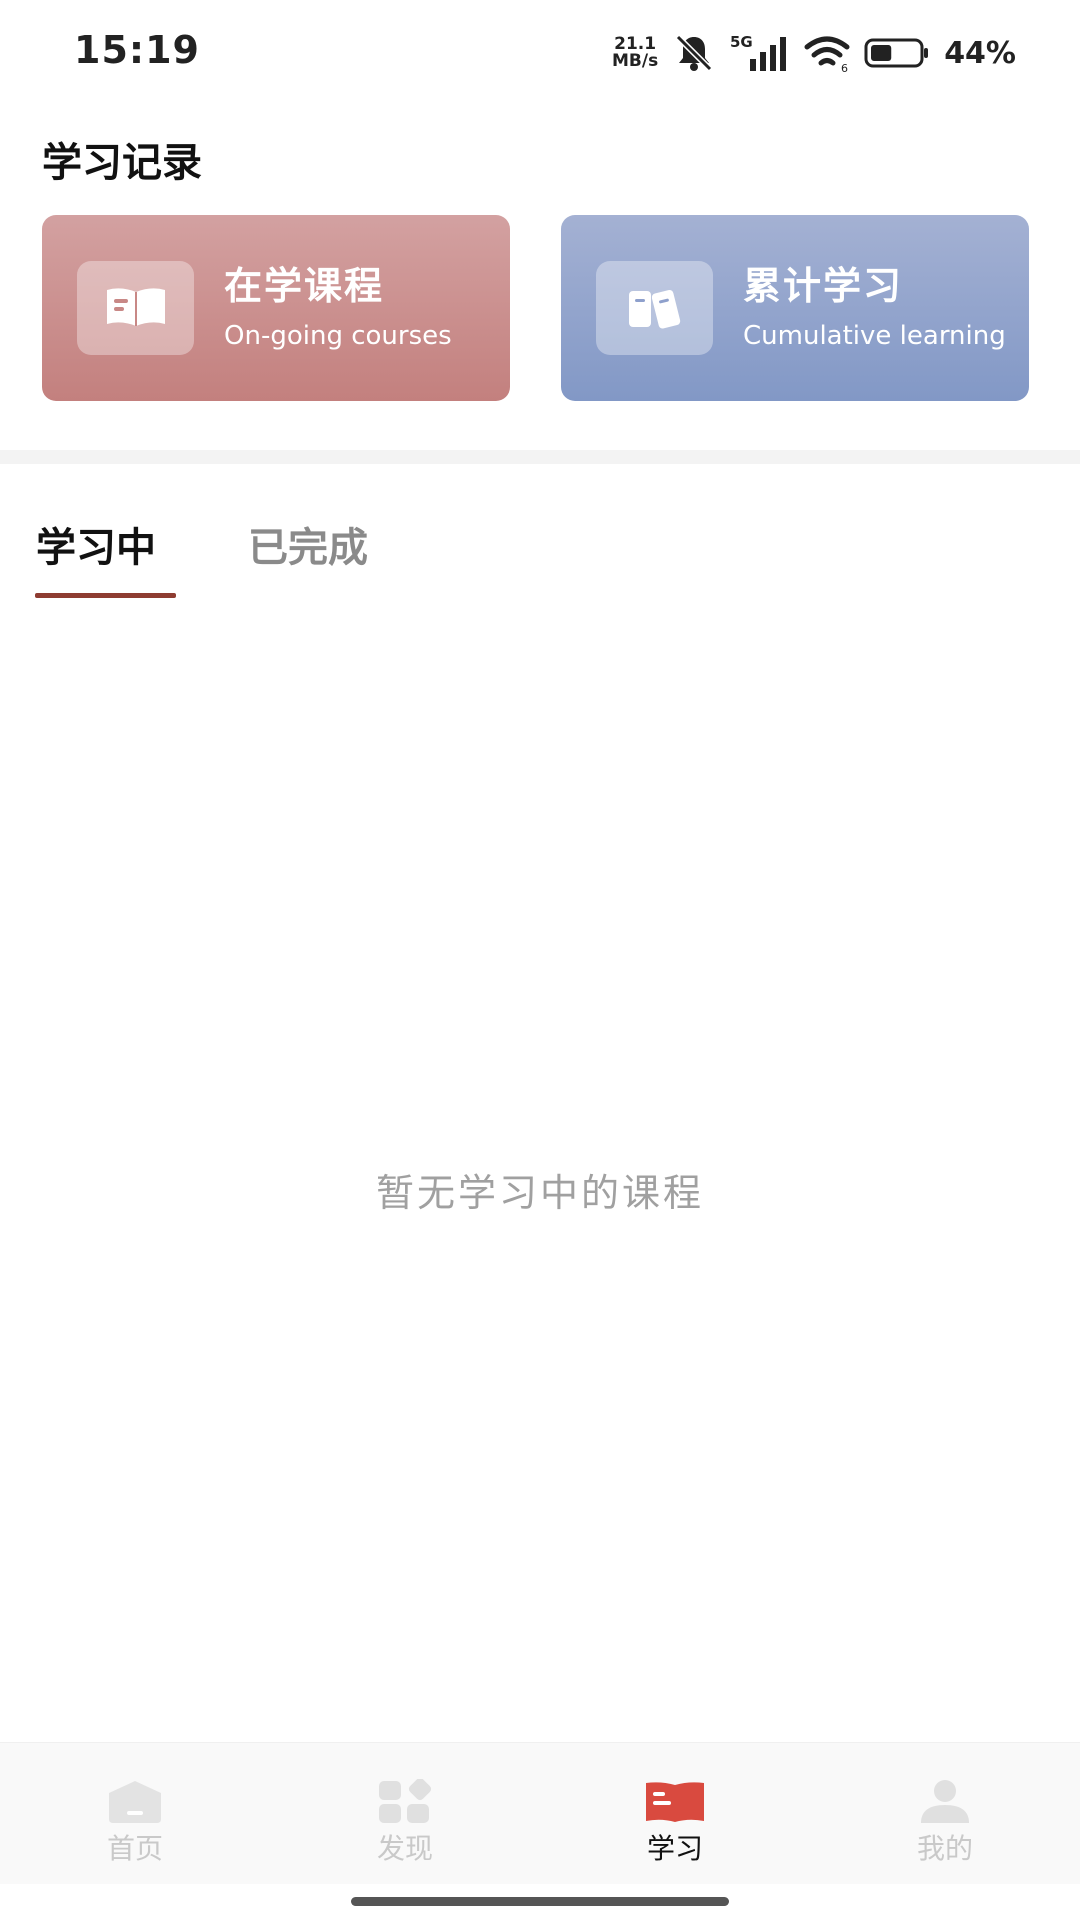  What do you see at coordinates (980, 53) in the screenshot?
I see `battery-percent: 44%` at bounding box center [980, 53].